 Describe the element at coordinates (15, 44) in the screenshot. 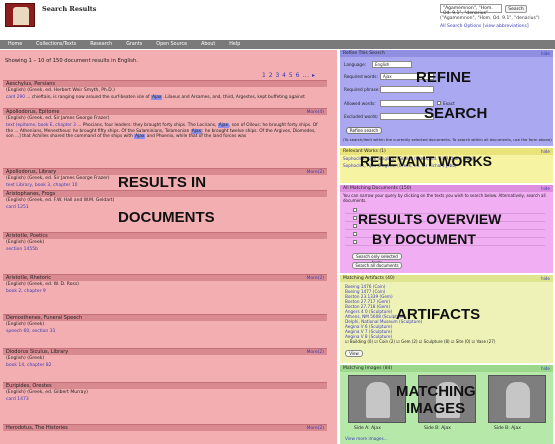

I see `nav-home: Home` at that location.